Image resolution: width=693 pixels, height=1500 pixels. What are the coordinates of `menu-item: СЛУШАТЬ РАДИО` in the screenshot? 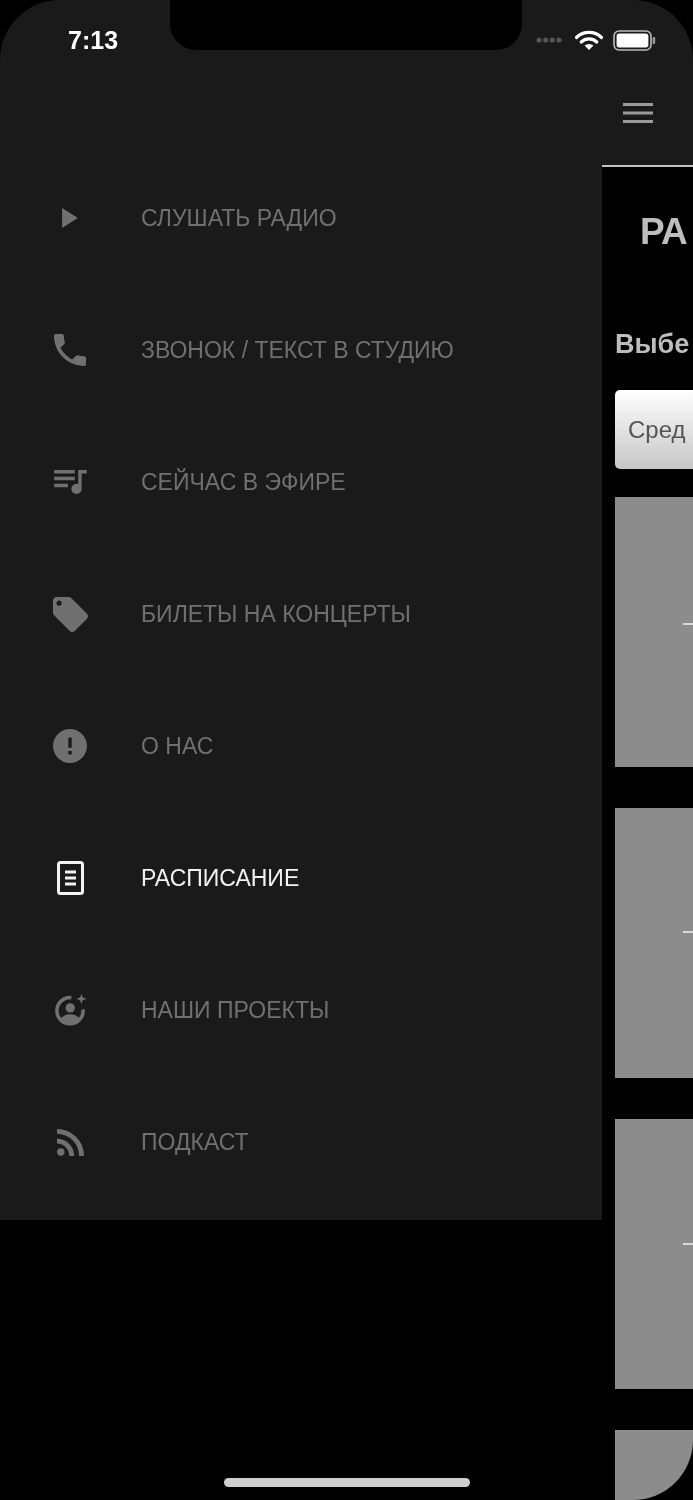 It's located at (194, 218).